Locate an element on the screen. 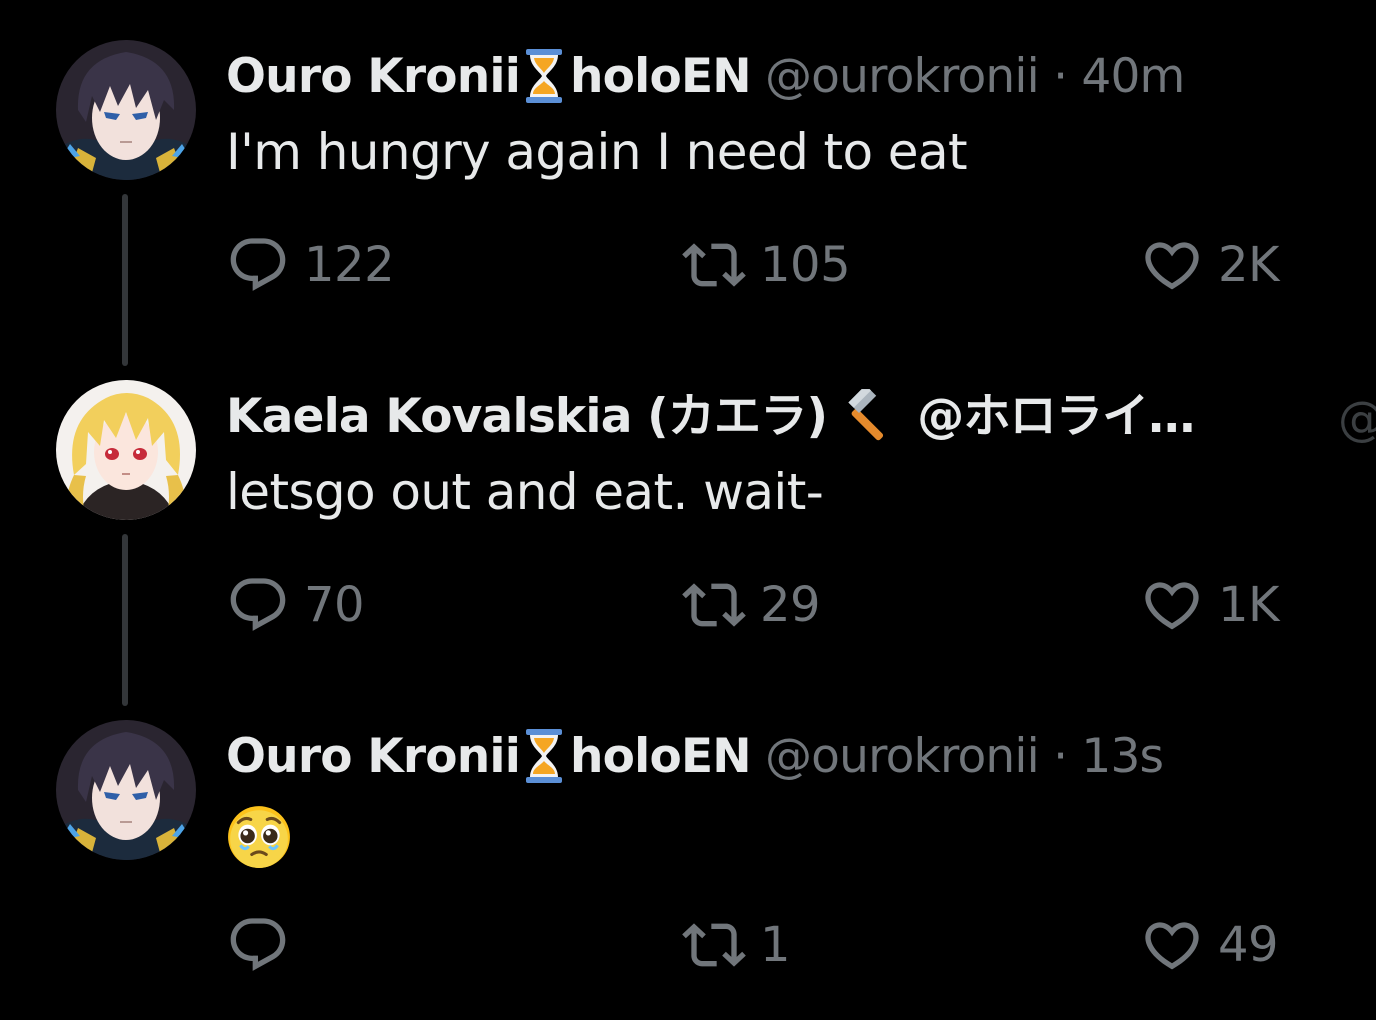 The image size is (1376, 1020). like-button: 2K is located at coordinates (1210, 265).